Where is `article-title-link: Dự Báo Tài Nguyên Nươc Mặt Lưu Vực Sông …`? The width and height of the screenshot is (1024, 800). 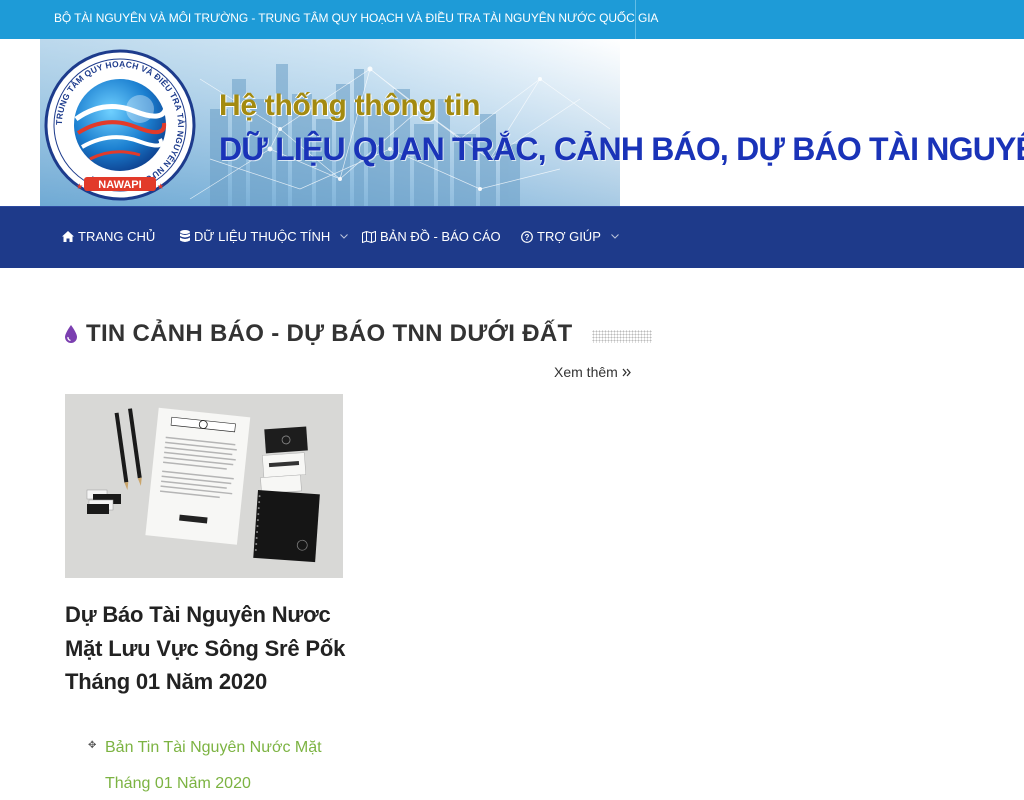 article-title-link: Dự Báo Tài Nguyên Nươc Mặt Lưu Vực Sông … is located at coordinates (207, 648).